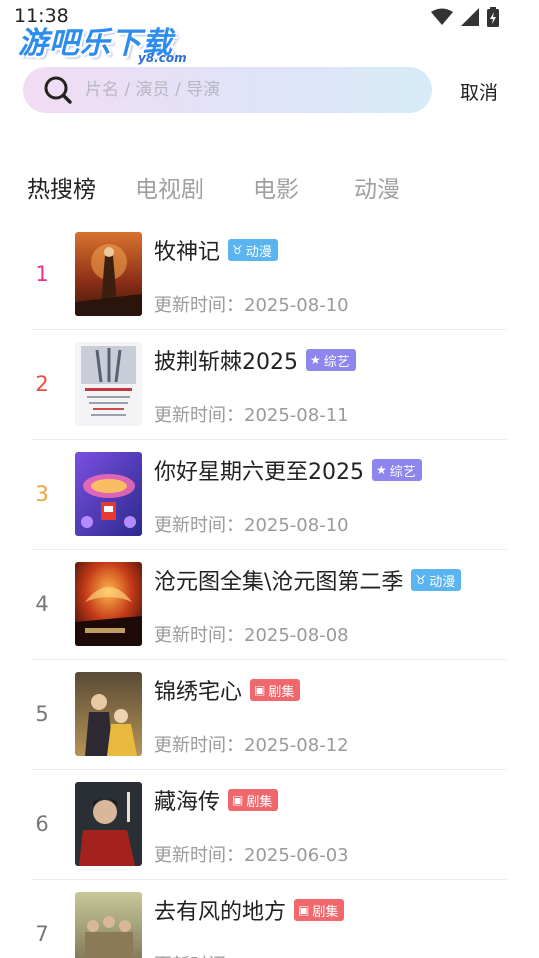  What do you see at coordinates (251, 635) in the screenshot?
I see `update-time: 更新时间：2025-08-08` at bounding box center [251, 635].